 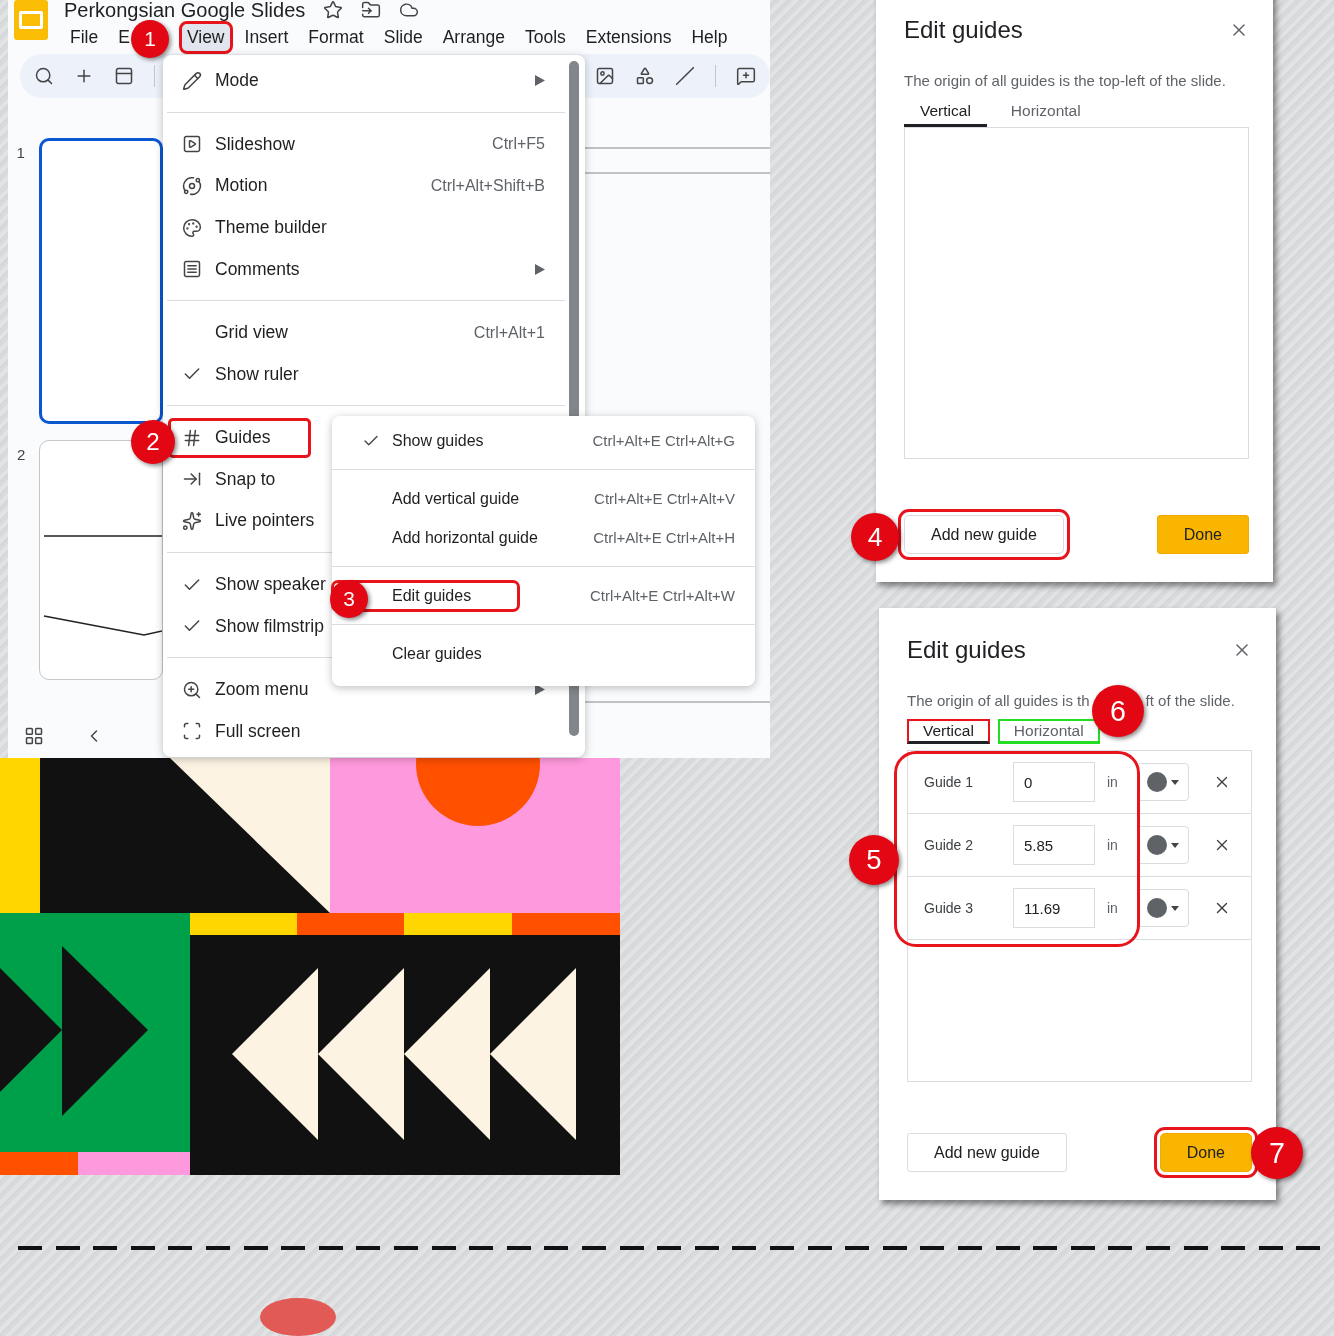 I want to click on step-number: 4, so click(x=875, y=537).